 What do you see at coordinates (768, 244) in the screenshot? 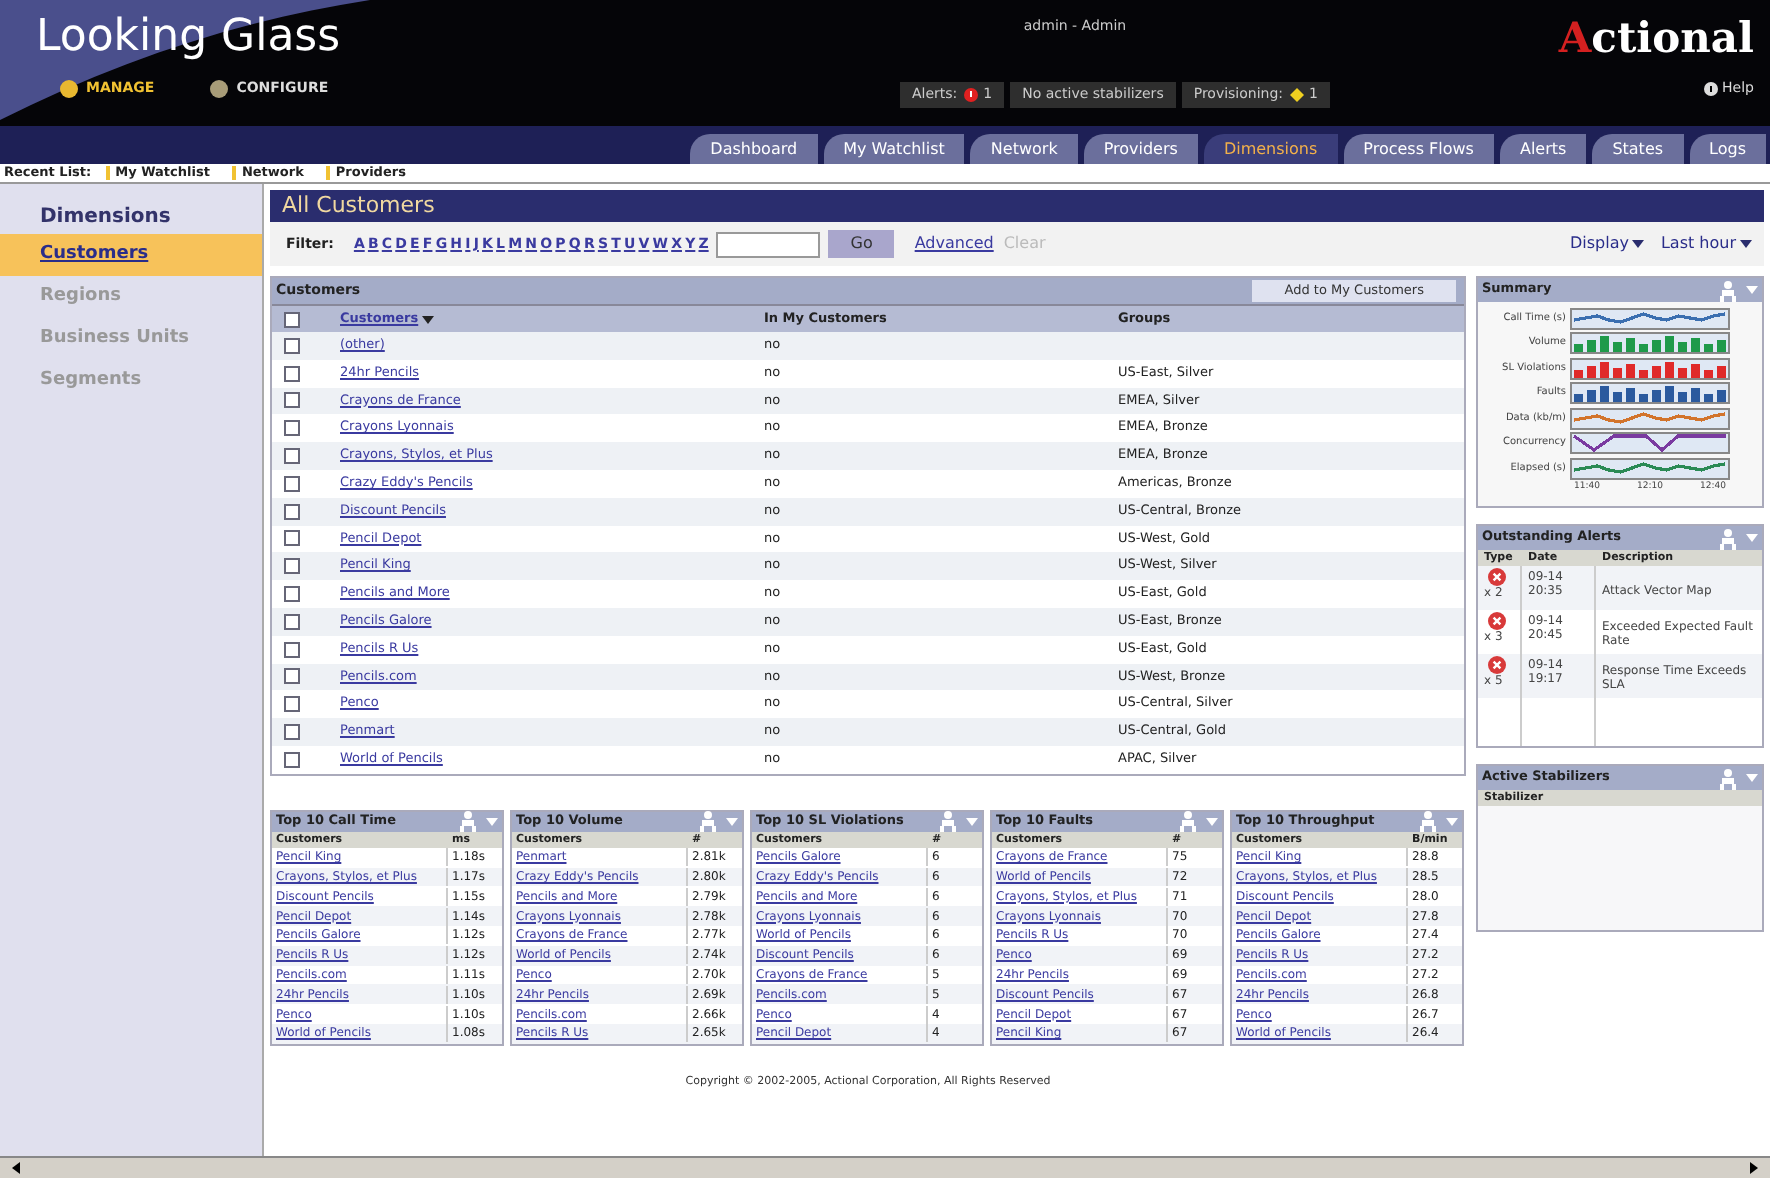
I see `filter-field` at bounding box center [768, 244].